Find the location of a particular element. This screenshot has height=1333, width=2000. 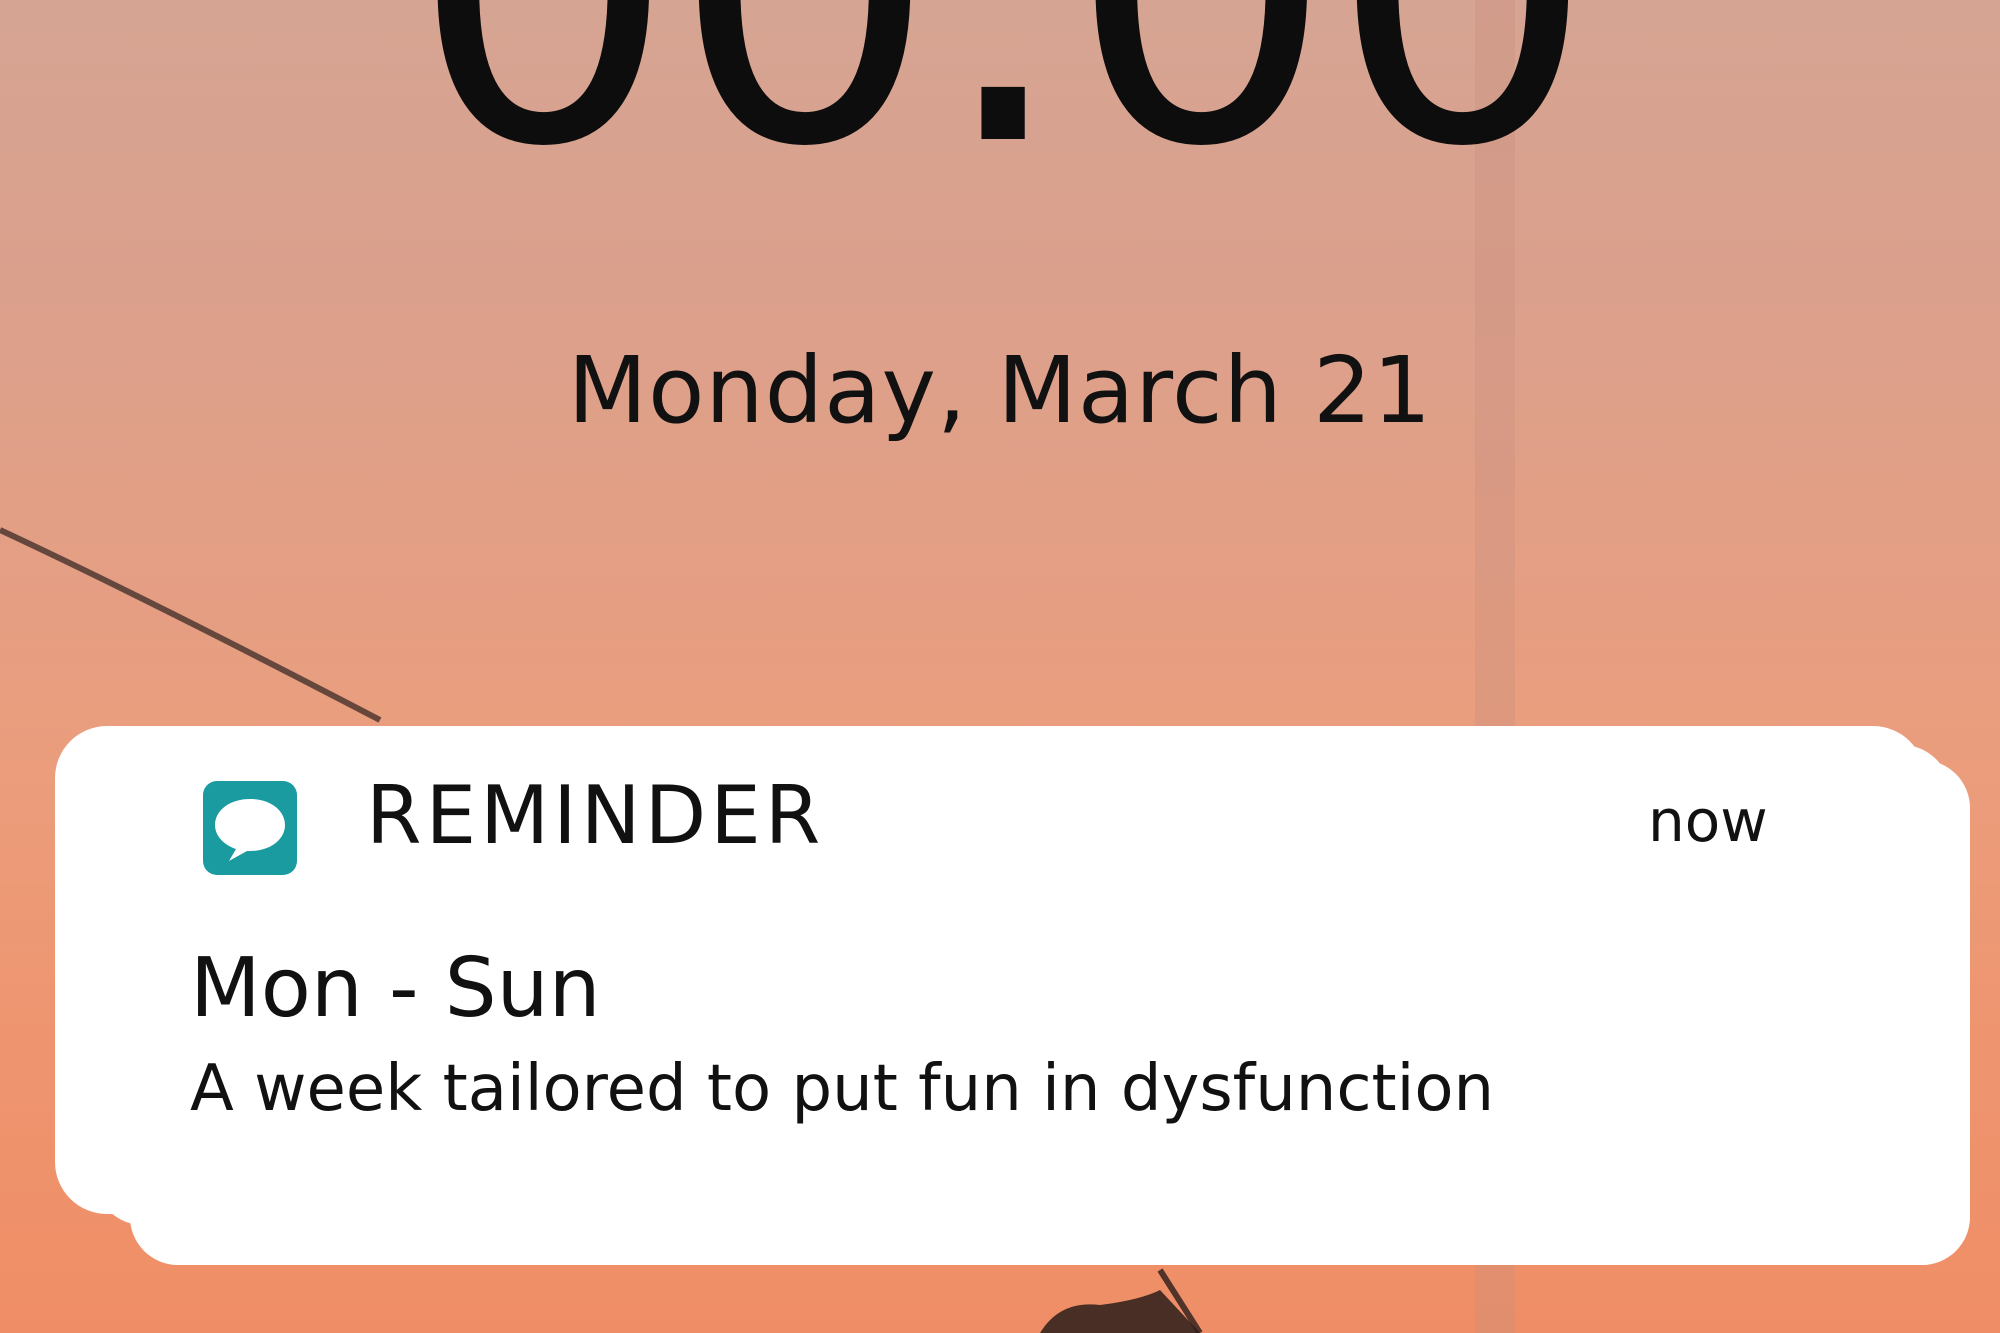

chat-bubble-icon is located at coordinates (250, 828).